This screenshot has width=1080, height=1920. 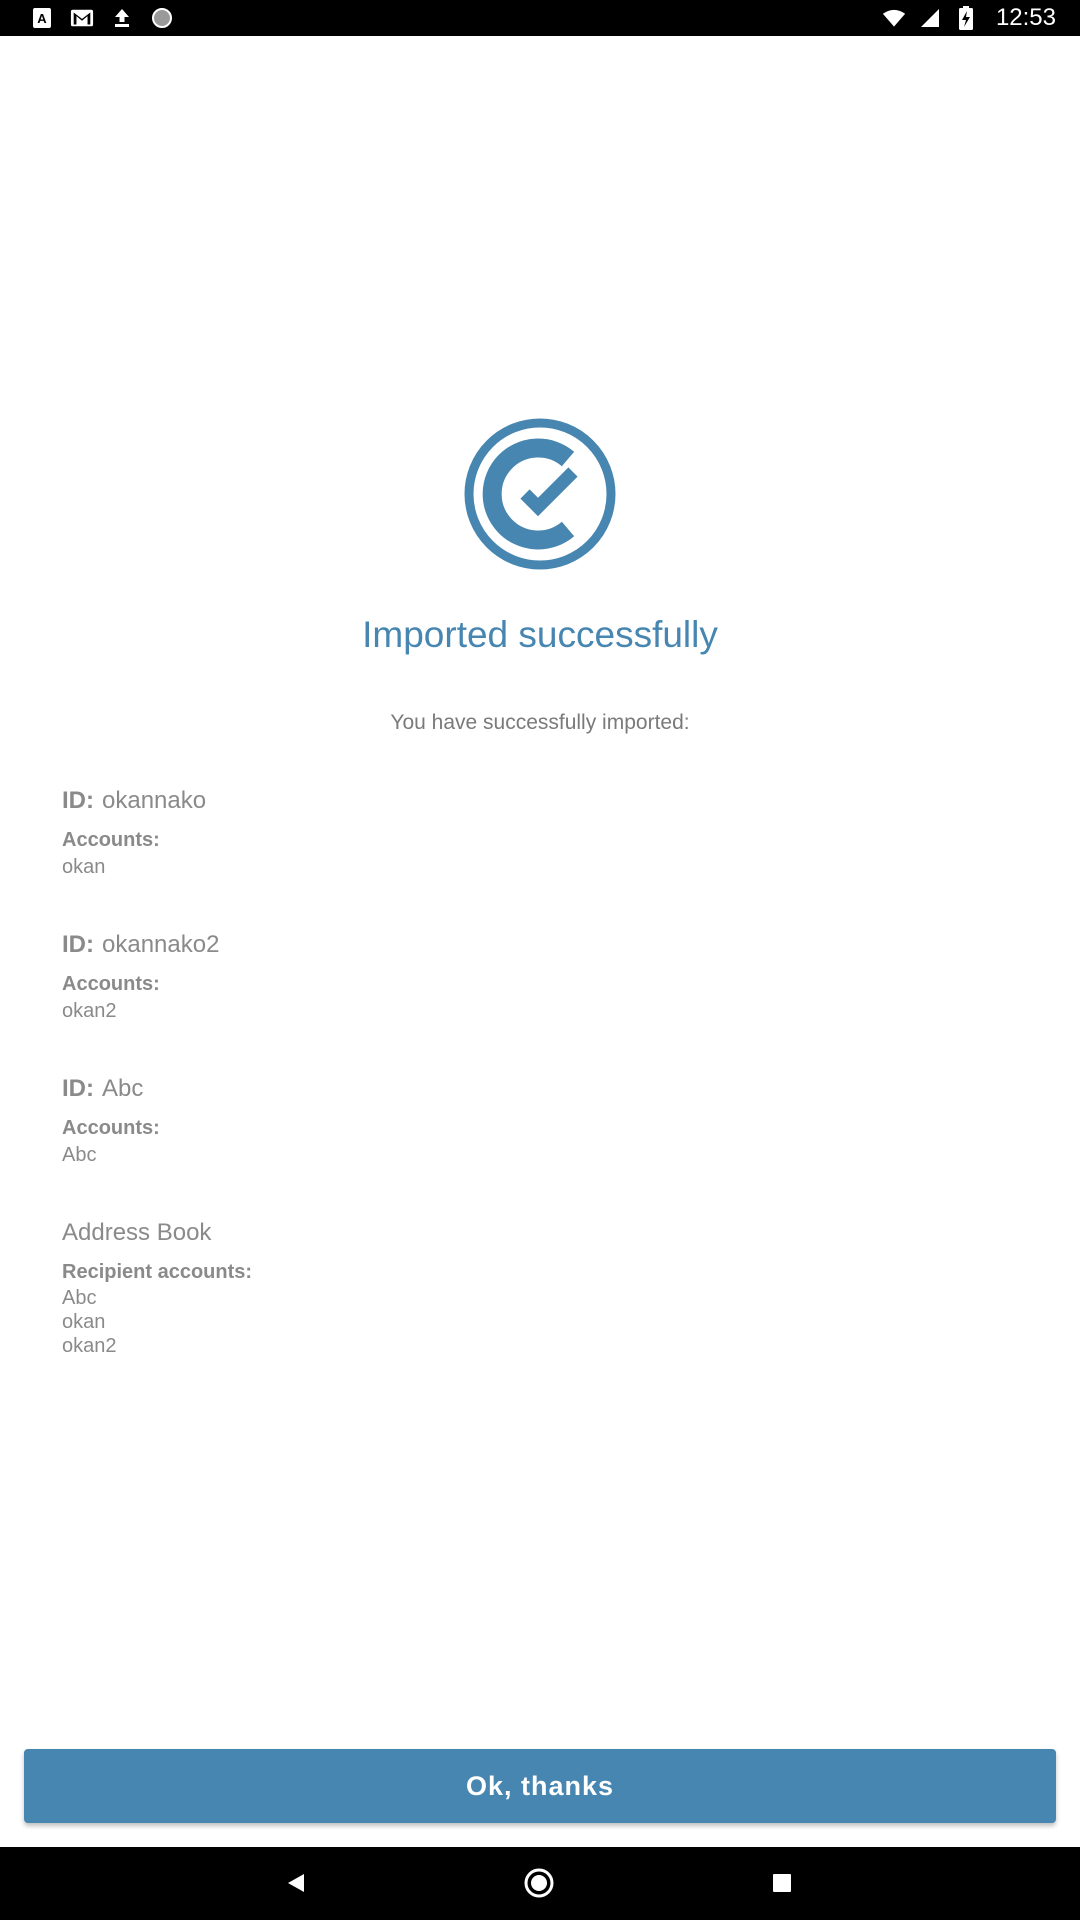 What do you see at coordinates (79, 1298) in the screenshot?
I see `recipient-item: Abc` at bounding box center [79, 1298].